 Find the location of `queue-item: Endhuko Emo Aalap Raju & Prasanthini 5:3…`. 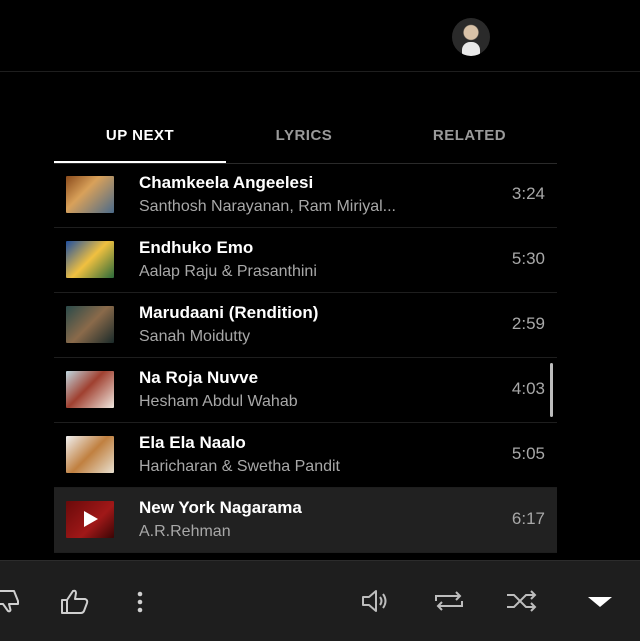

queue-item: Endhuko Emo Aalap Raju & Prasanthini 5:3… is located at coordinates (305, 260).